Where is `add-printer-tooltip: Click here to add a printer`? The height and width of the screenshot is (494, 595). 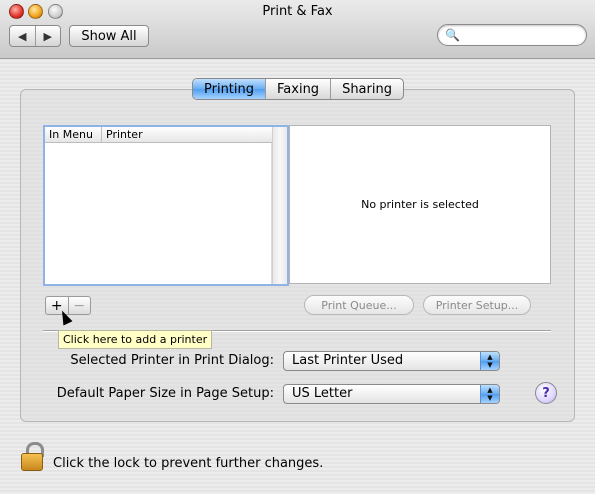
add-printer-tooltip: Click here to add a printer is located at coordinates (135, 339).